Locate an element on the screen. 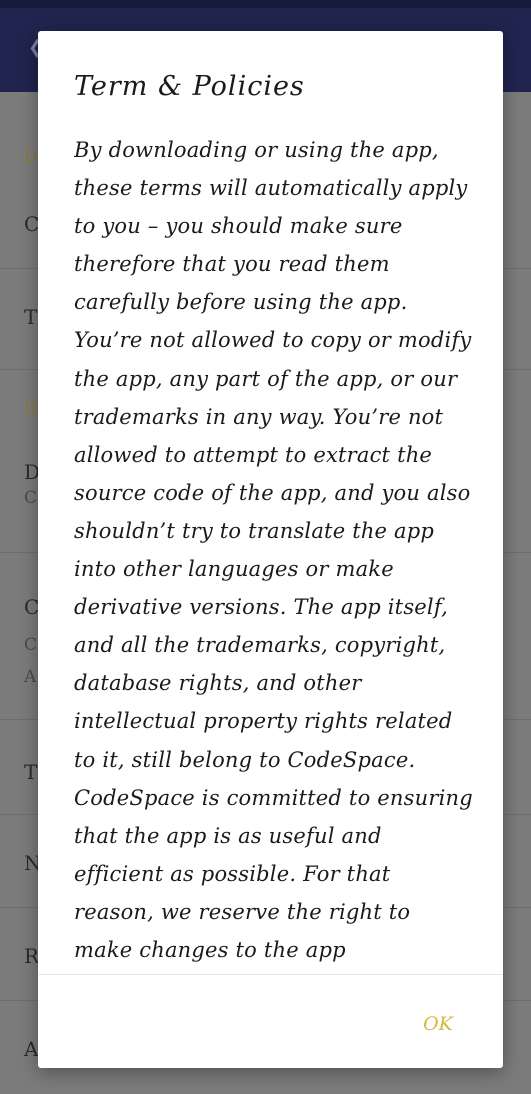 Image resolution: width=531 pixels, height=1094 pixels. status-bar is located at coordinates (265, 4).